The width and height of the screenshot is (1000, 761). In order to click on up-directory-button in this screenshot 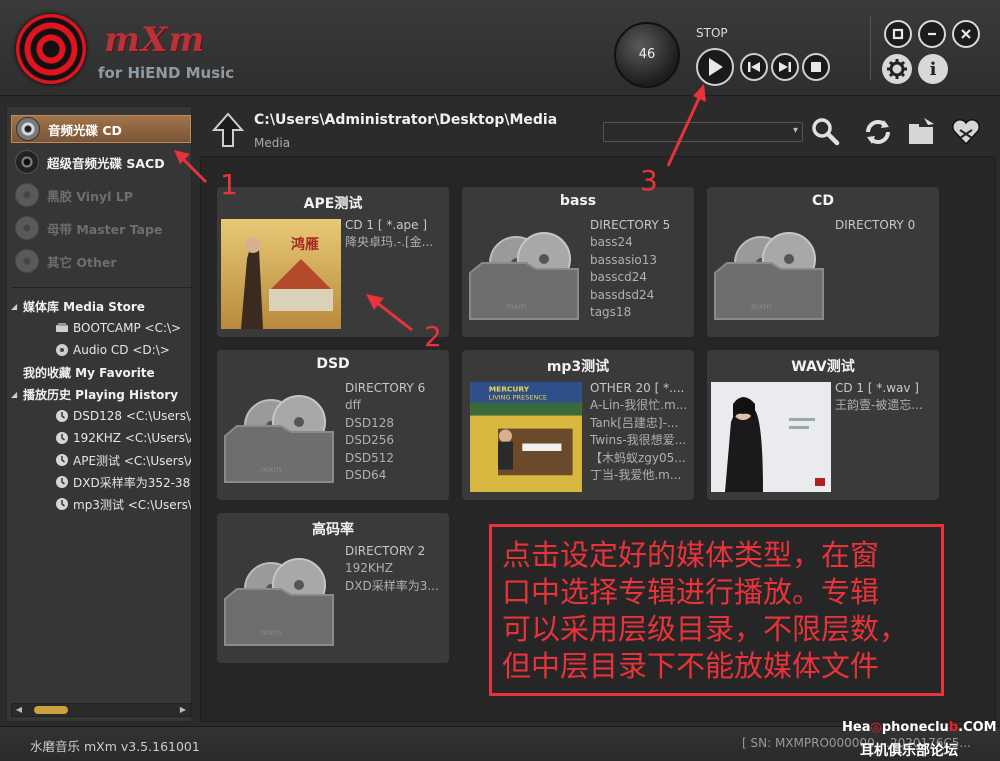, I will do `click(228, 130)`.